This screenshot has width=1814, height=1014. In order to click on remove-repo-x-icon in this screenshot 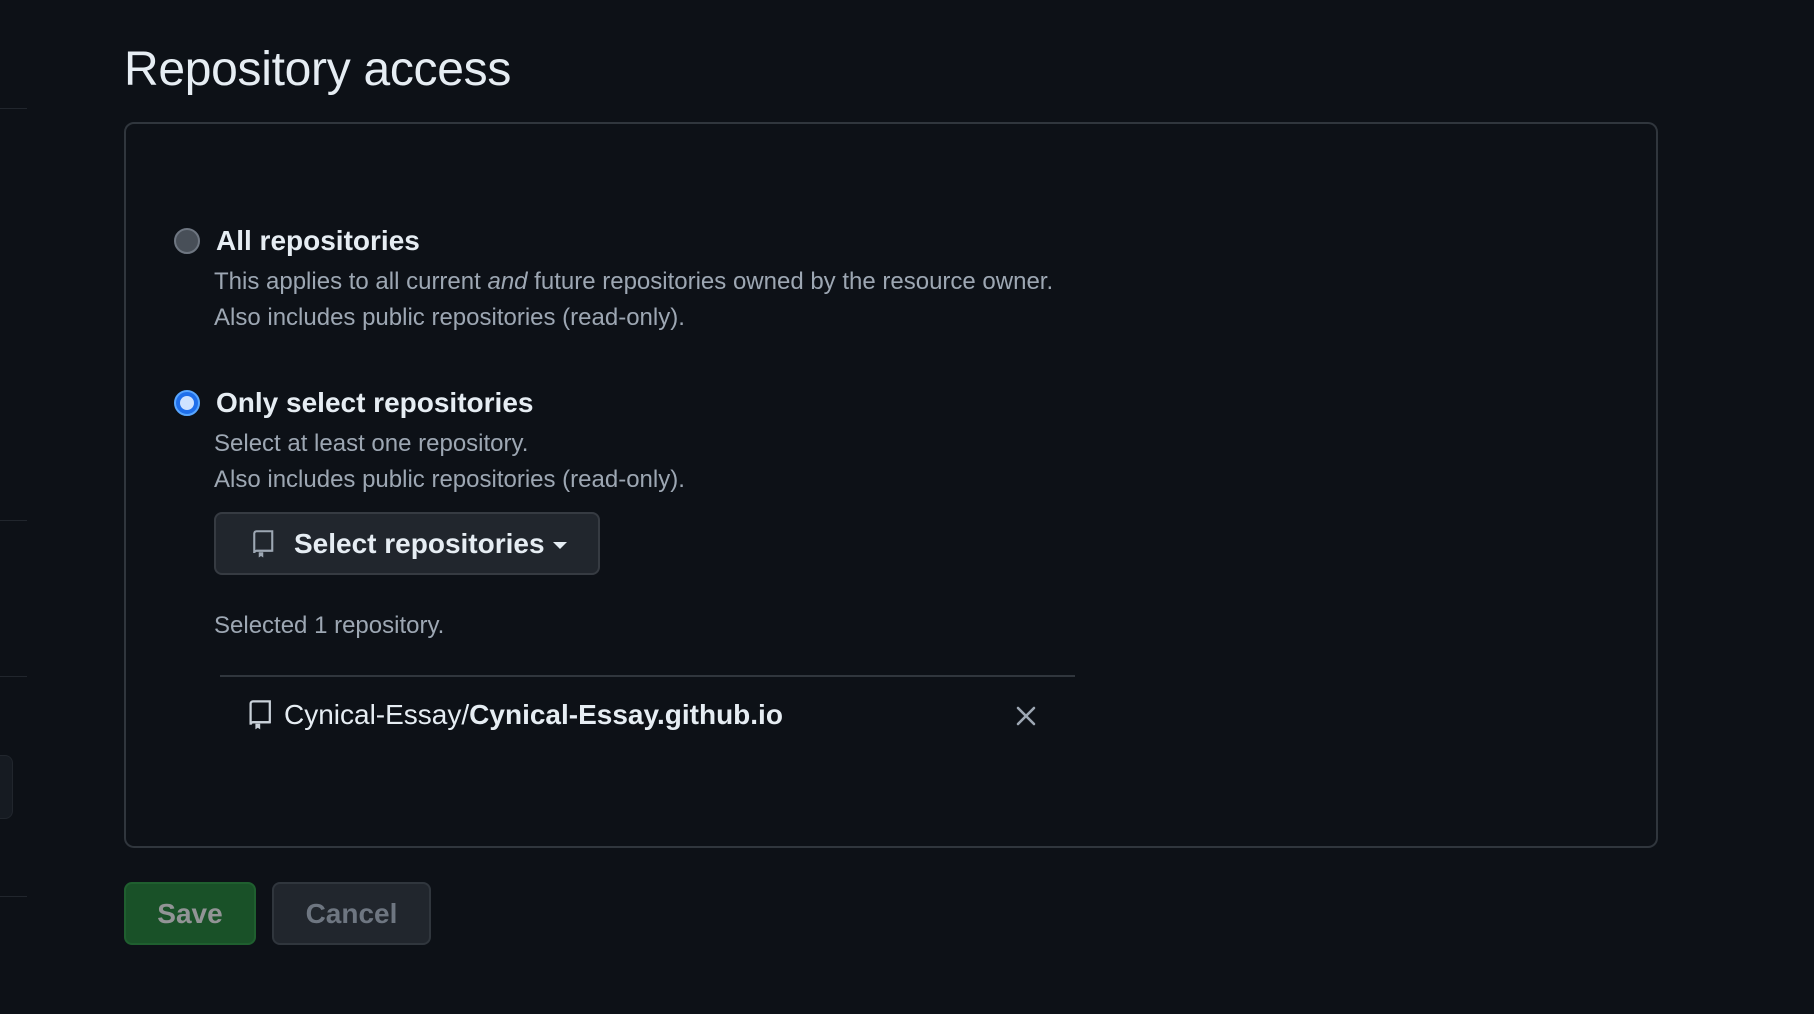, I will do `click(1026, 716)`.